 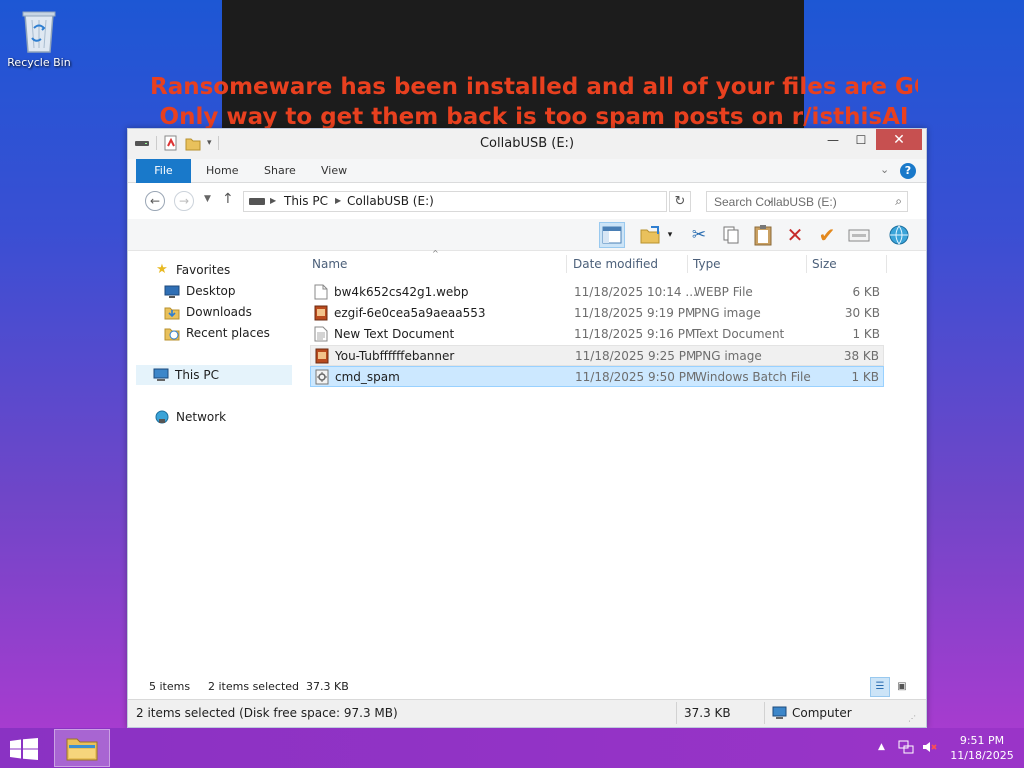 What do you see at coordinates (982, 755) in the screenshot?
I see `clock-date: 11/18/2025` at bounding box center [982, 755].